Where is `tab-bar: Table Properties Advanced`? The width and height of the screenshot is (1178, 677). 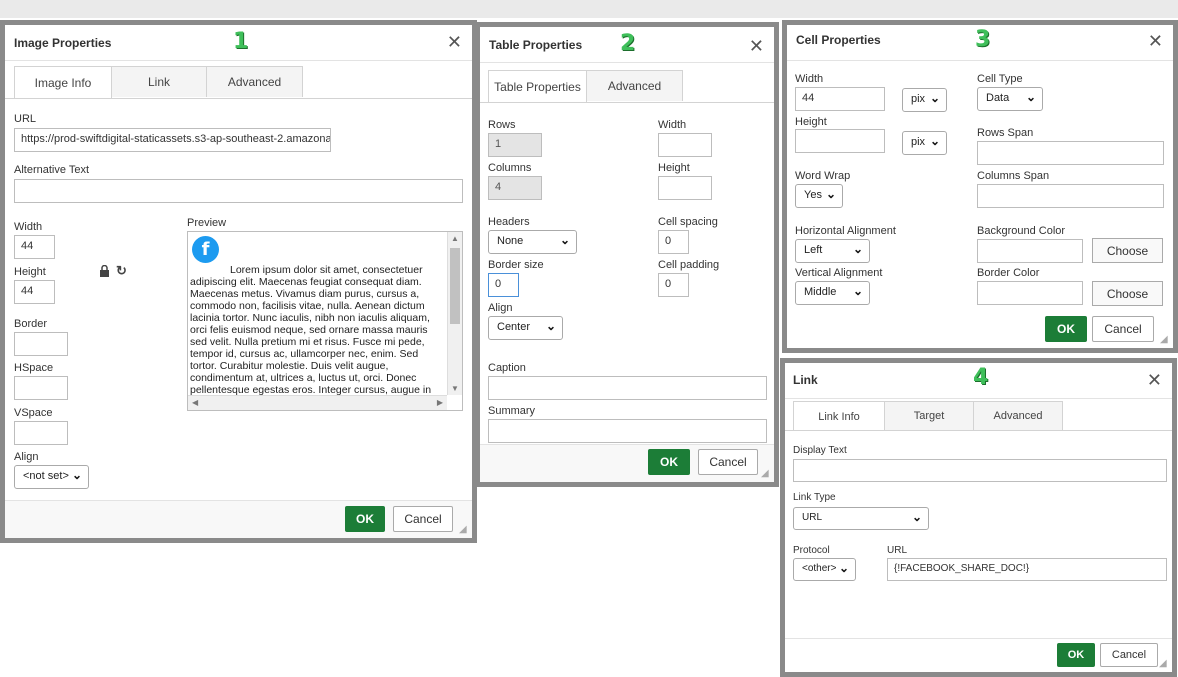 tab-bar: Table Properties Advanced is located at coordinates (585, 86).